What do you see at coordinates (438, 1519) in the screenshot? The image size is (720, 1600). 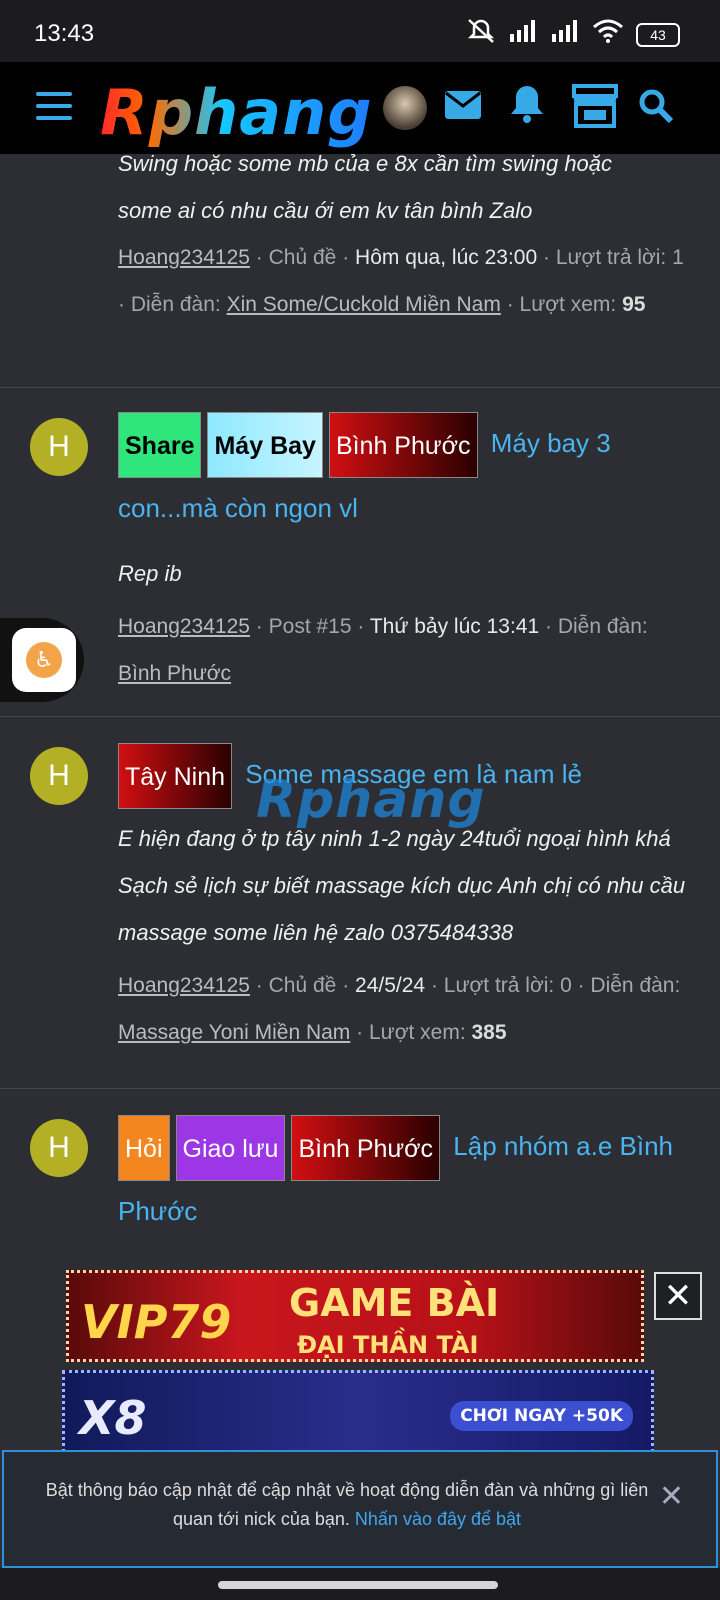 I see `enable-notifications-link: Nhấn vào đây để bật` at bounding box center [438, 1519].